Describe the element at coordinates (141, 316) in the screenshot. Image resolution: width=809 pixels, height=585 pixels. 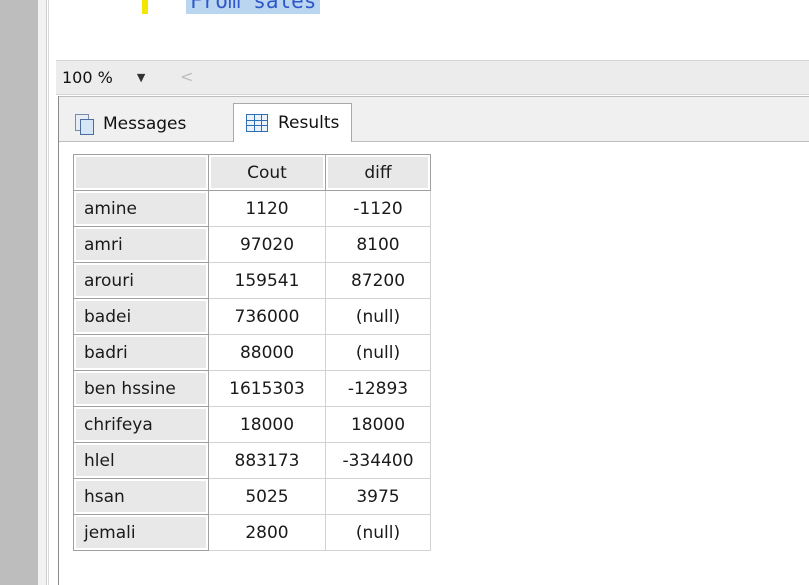
I see `row-name-cell: badei` at that location.